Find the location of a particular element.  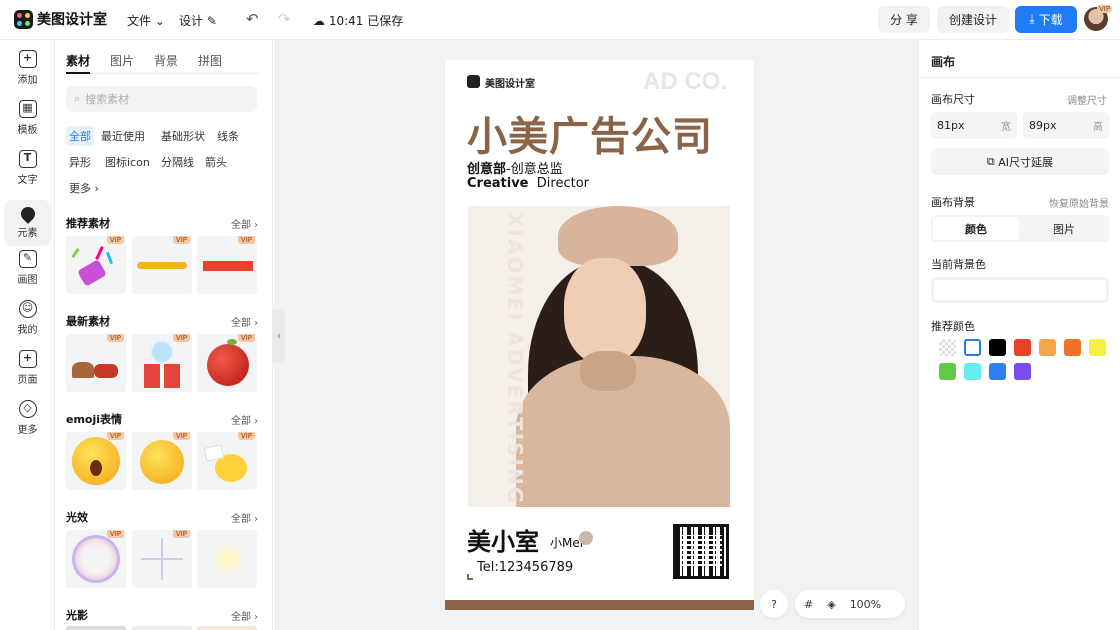

app-logo: 美图设计室 is located at coordinates (60, 19).